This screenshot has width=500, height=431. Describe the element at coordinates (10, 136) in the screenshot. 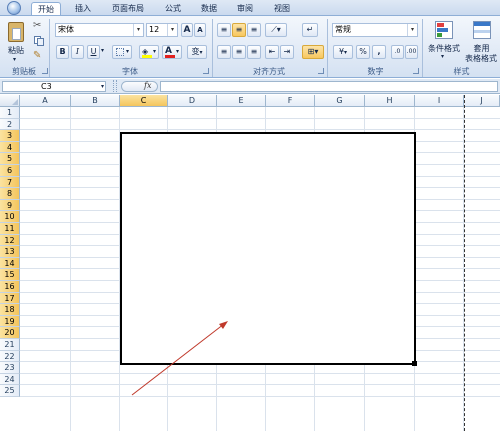

I see `row-header-3: 3` at that location.